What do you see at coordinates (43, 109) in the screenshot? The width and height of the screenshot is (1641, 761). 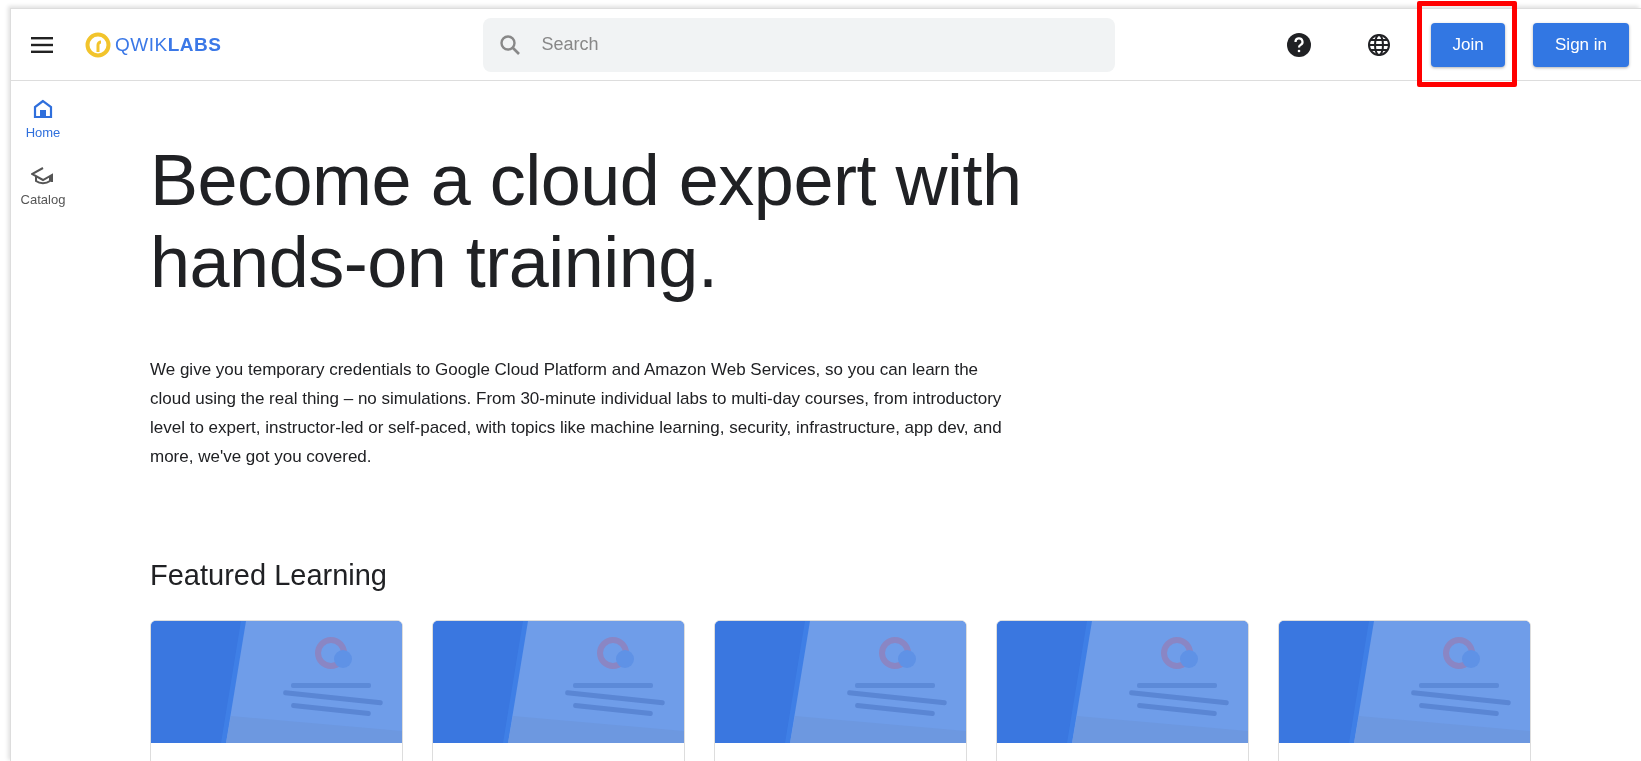 I see `home-icon` at bounding box center [43, 109].